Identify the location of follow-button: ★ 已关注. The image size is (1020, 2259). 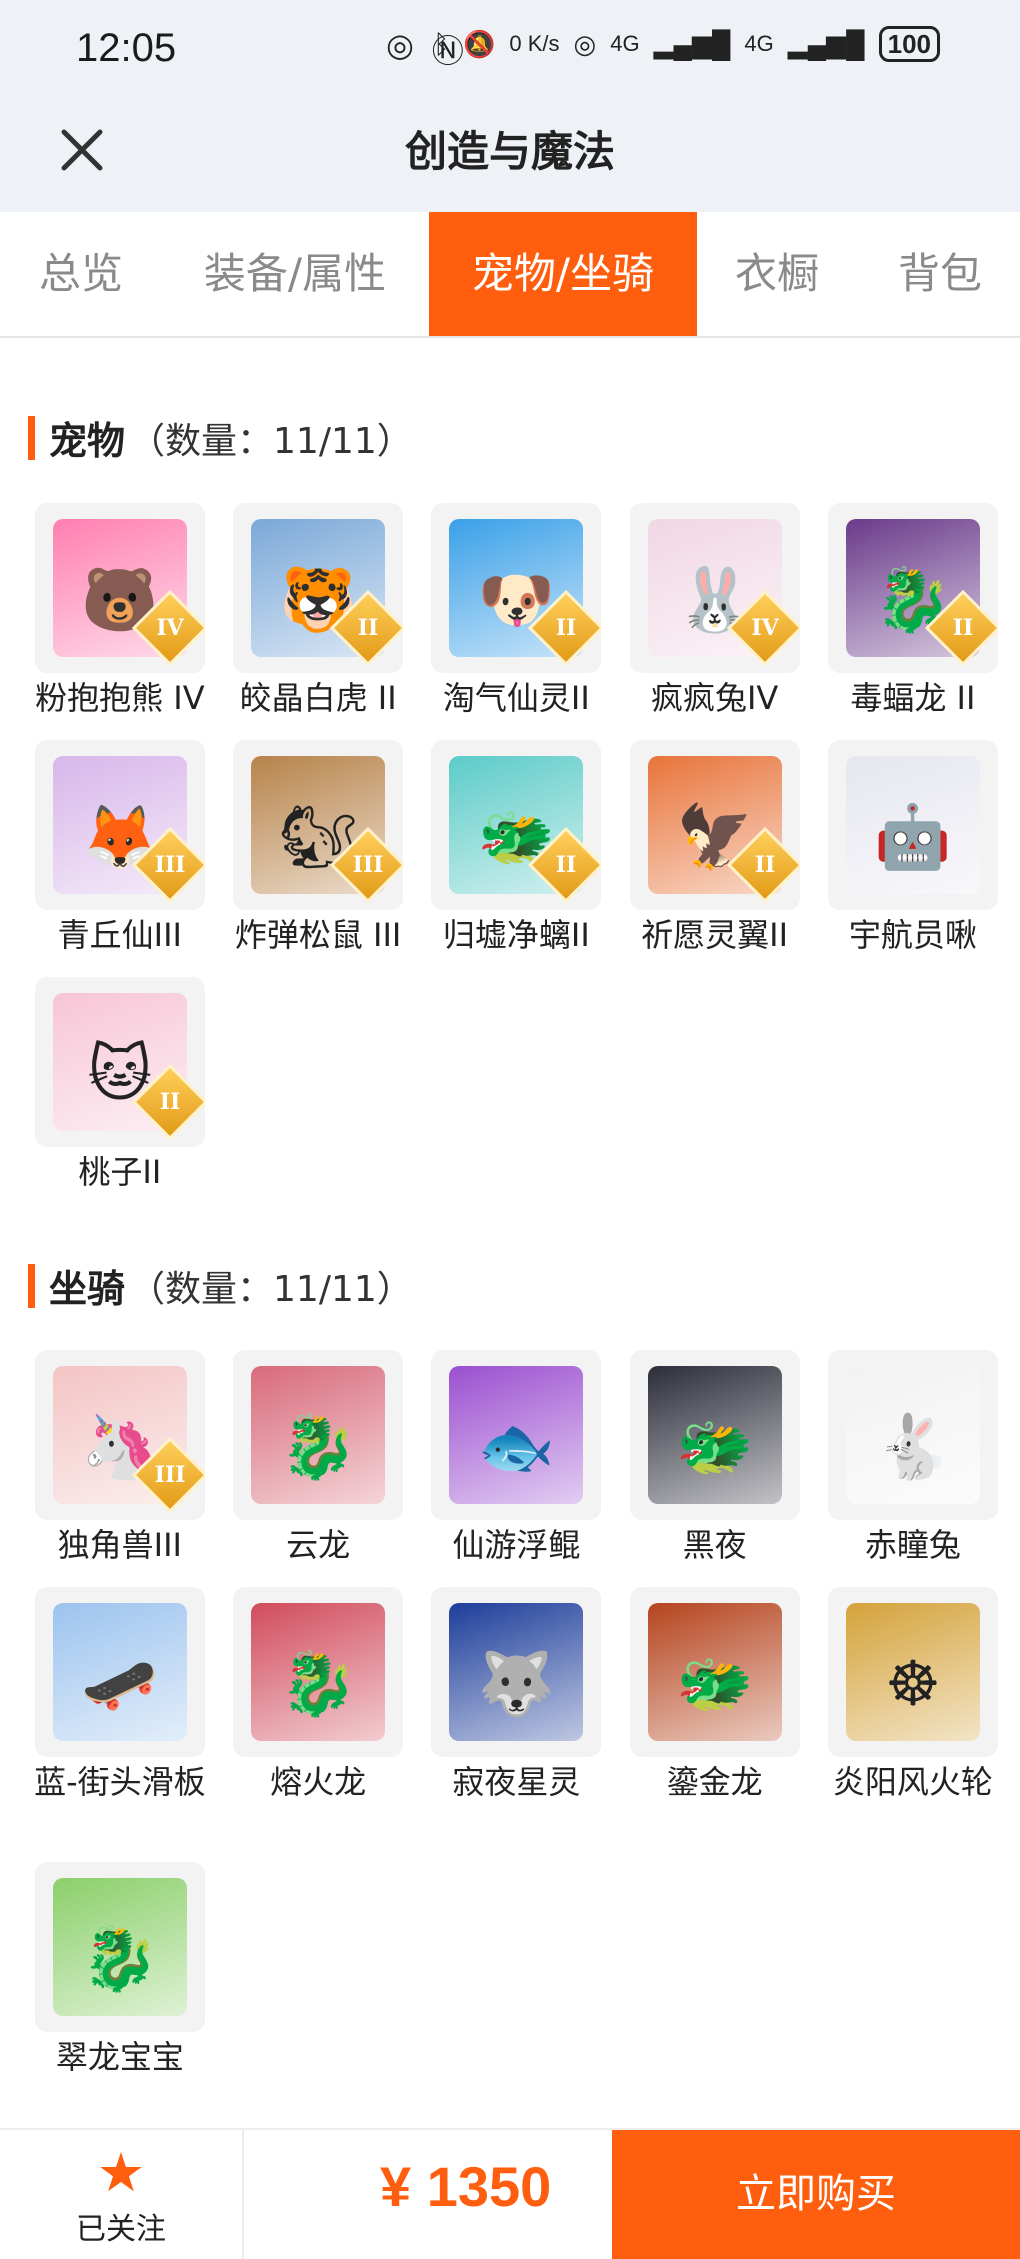
(122, 2194).